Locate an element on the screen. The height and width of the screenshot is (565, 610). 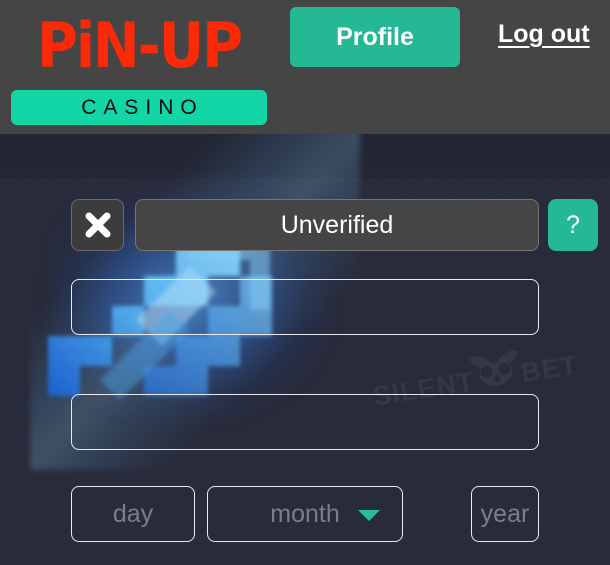
chevron-down-icon is located at coordinates (369, 515).